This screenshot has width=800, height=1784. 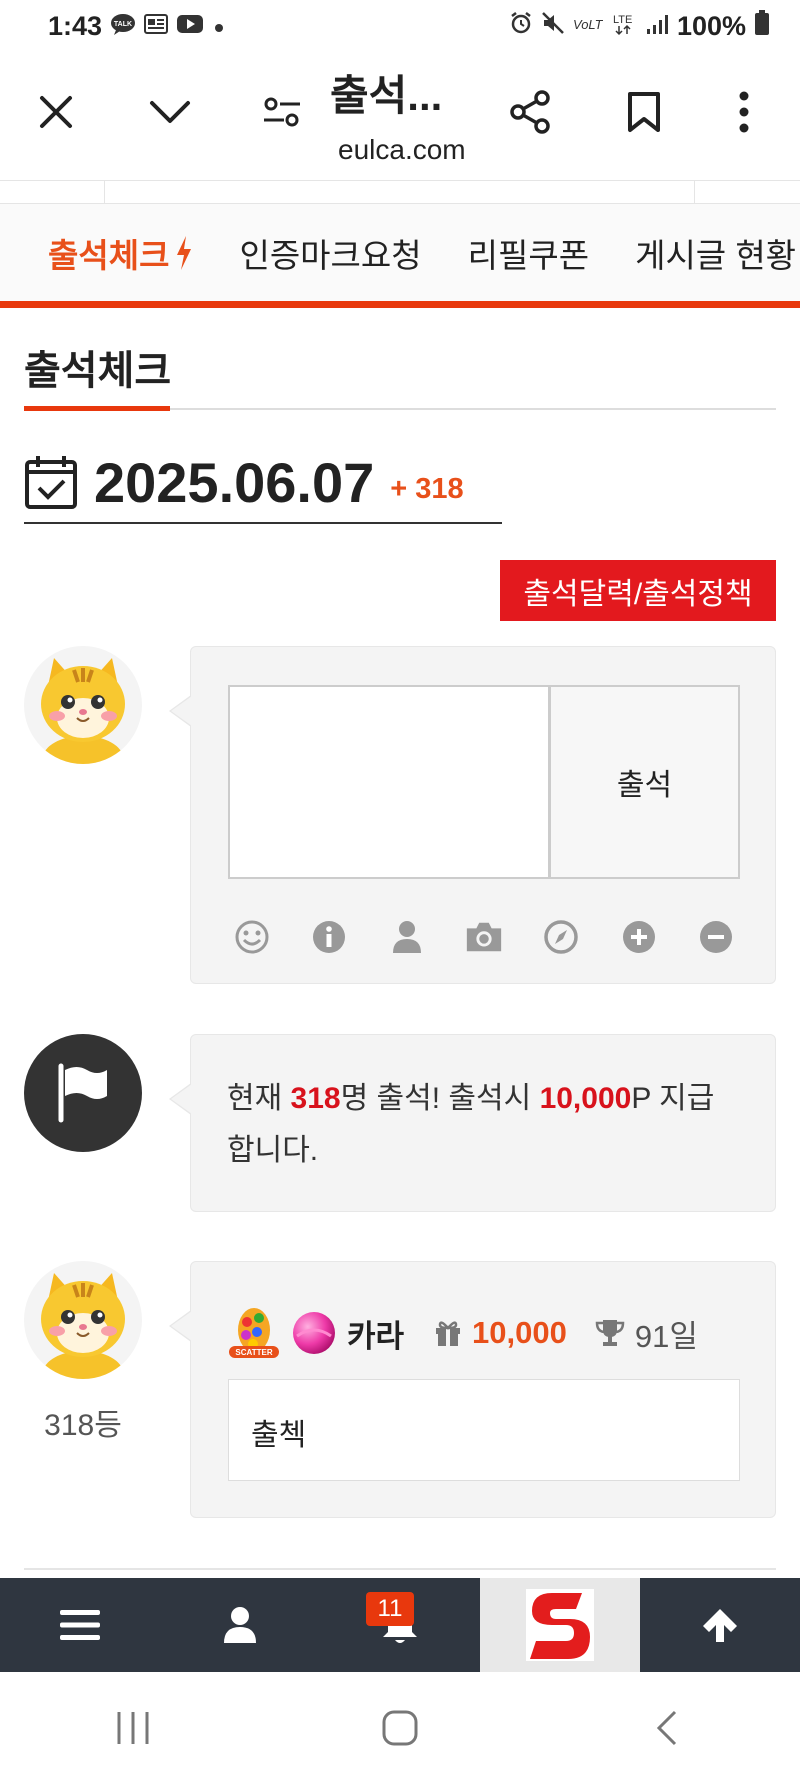 I want to click on news-notification-icon, so click(x=156, y=26).